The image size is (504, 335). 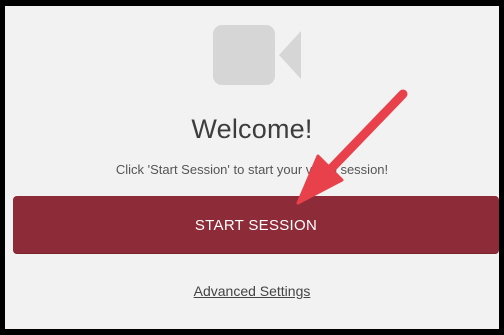 I want to click on start-session-label: START SESSION, so click(x=256, y=225).